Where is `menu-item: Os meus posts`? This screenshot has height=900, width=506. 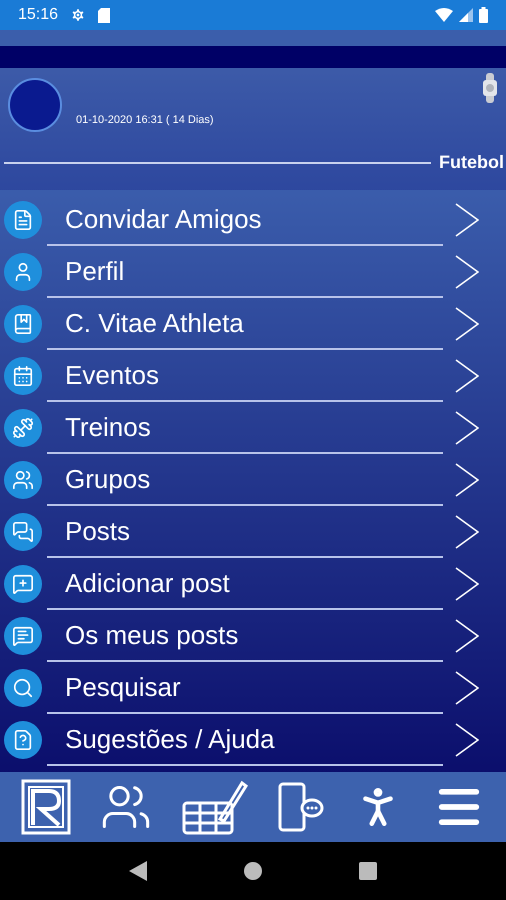 menu-item: Os meus posts is located at coordinates (253, 636).